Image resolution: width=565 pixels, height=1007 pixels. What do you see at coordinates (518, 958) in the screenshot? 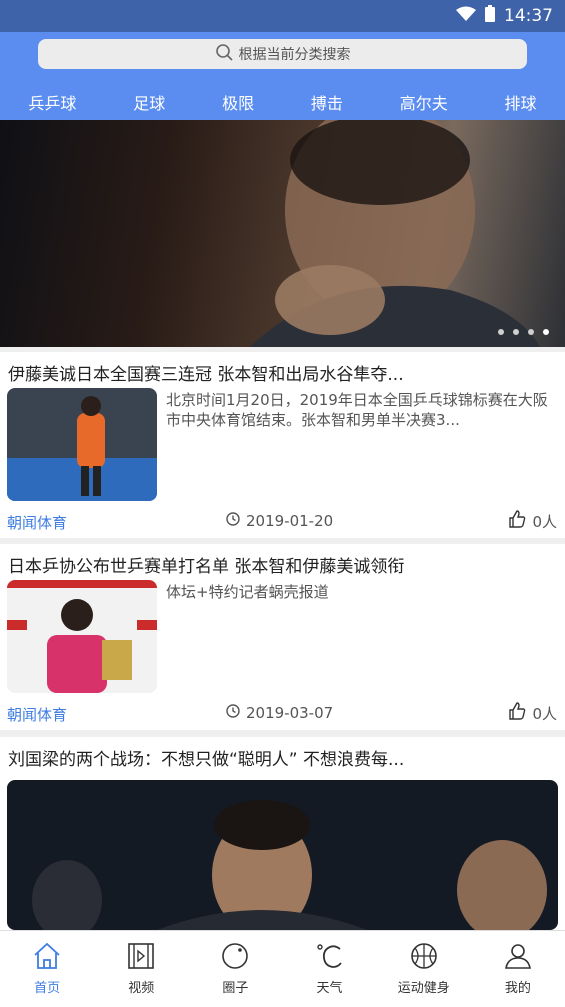
I see `user-icon` at bounding box center [518, 958].